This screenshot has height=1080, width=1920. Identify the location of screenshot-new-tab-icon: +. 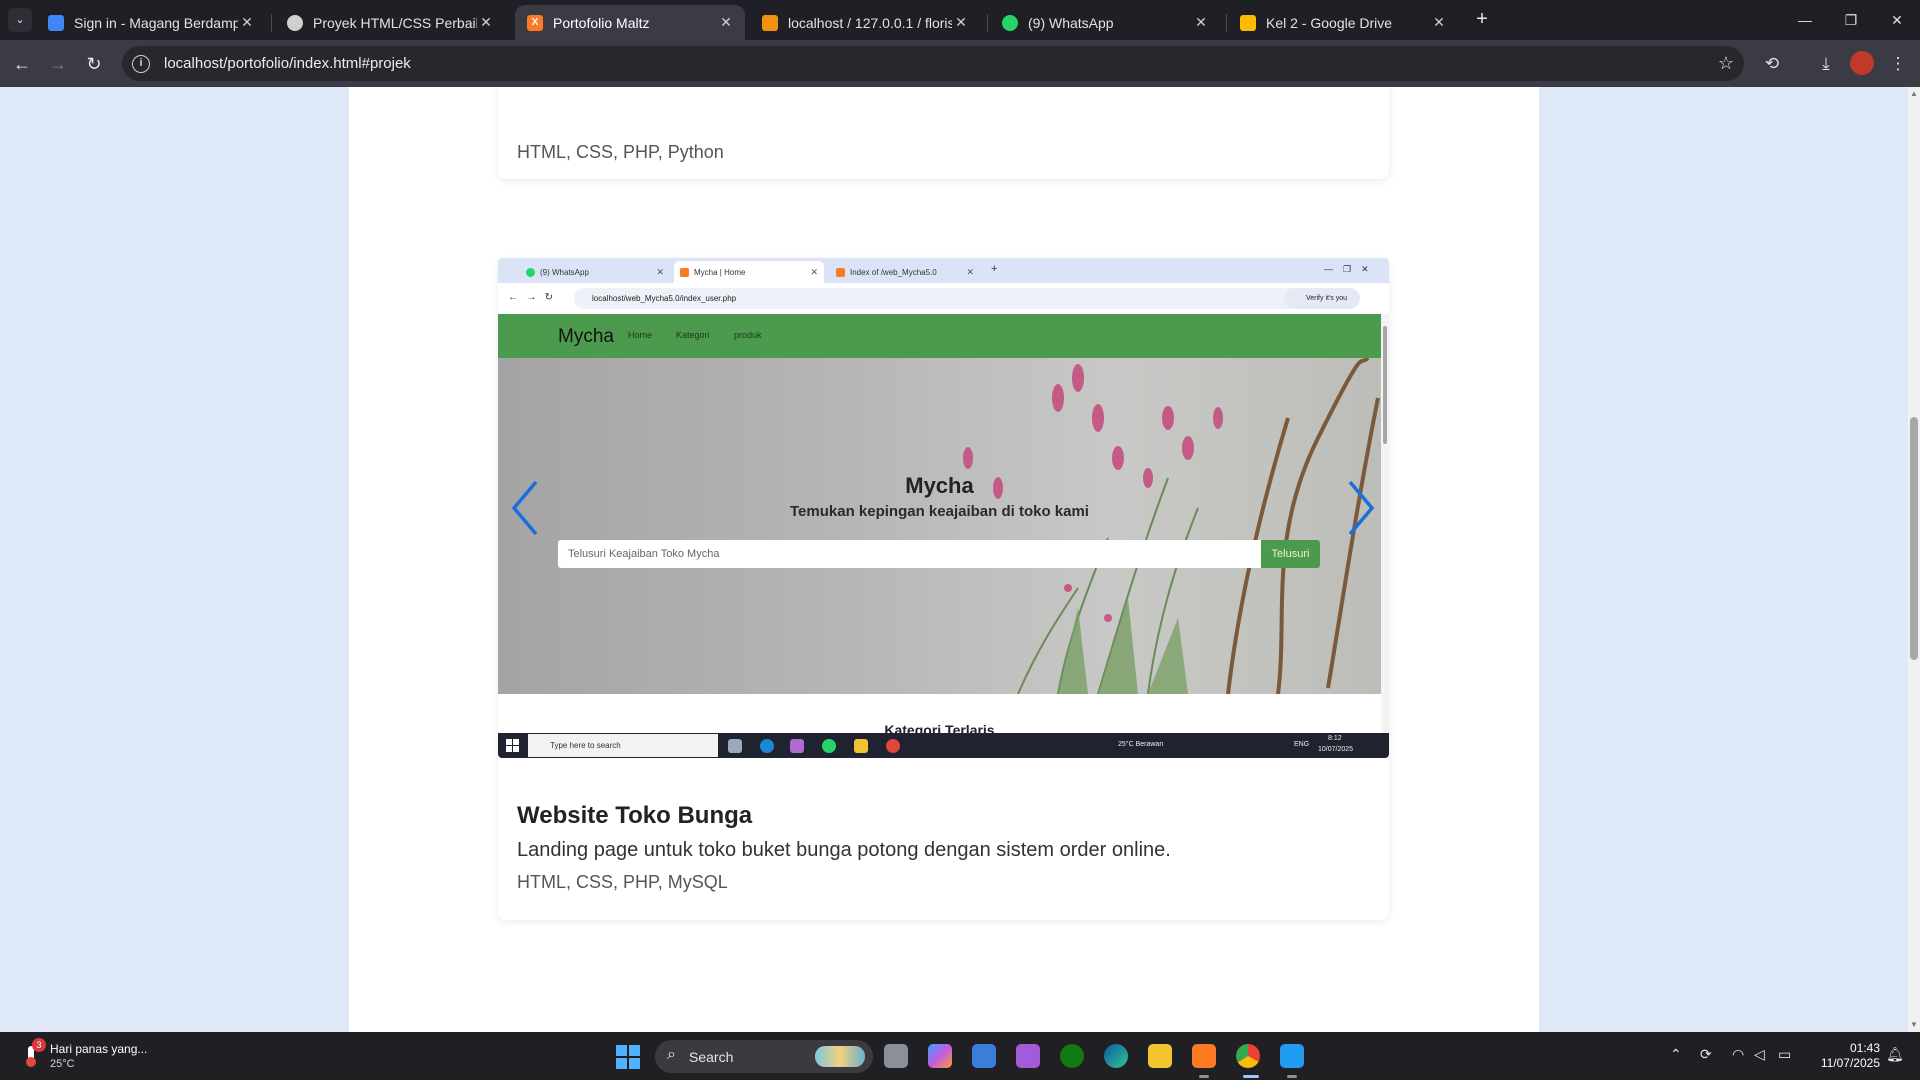
(994, 269).